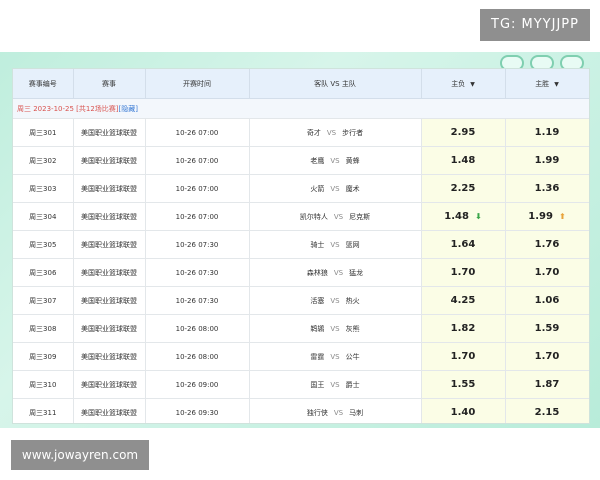 This screenshot has width=600, height=480. I want to click on home-odds-cell: 1.19, so click(547, 132).